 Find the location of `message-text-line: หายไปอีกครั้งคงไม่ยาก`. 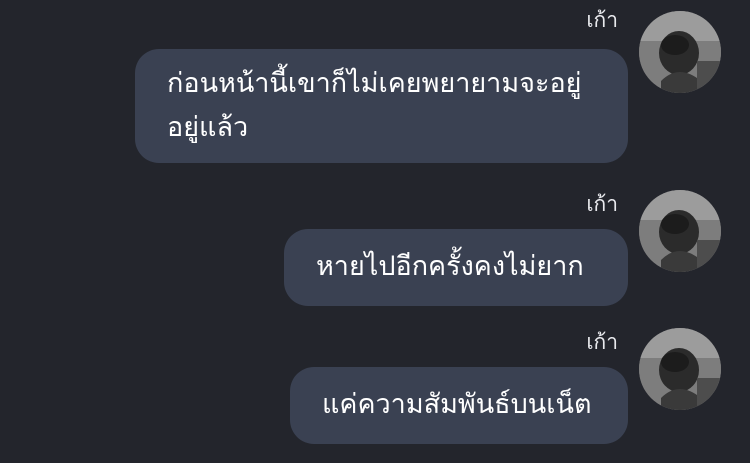

message-text-line: หายไปอีกครั้งคงไม่ยาก is located at coordinates (450, 266).